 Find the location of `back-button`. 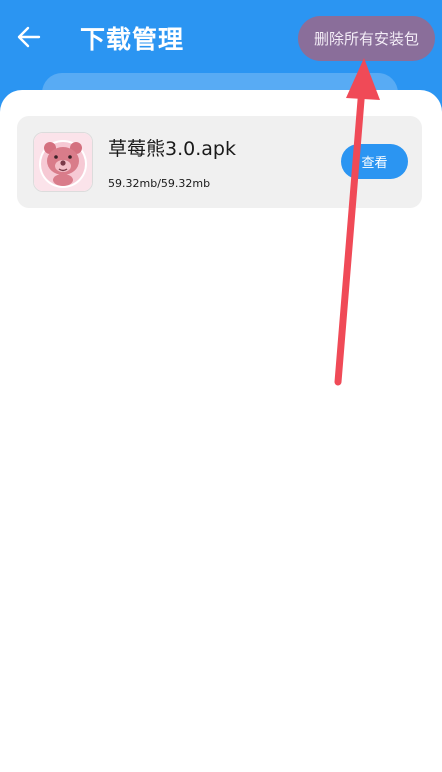

back-button is located at coordinates (29, 37).